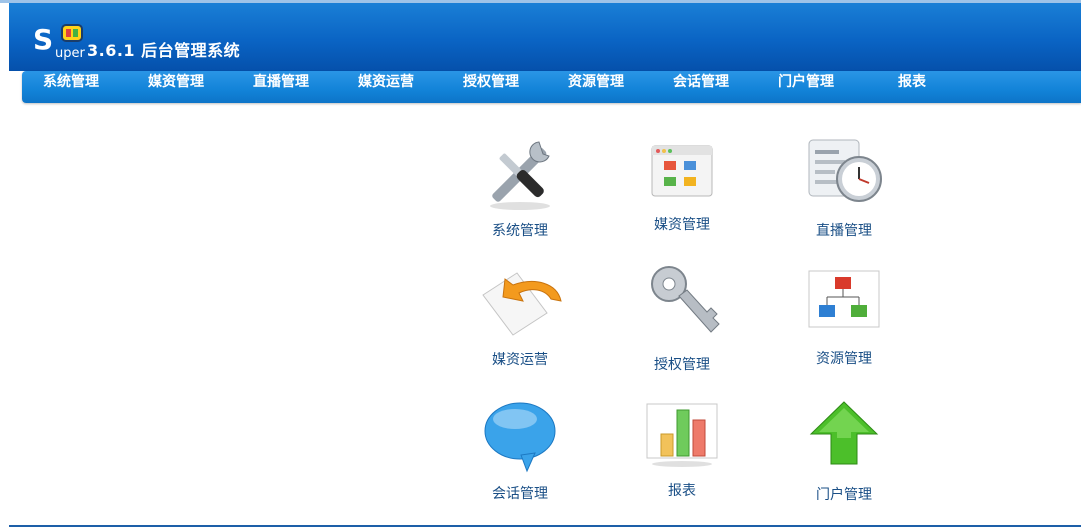 The image size is (1081, 530). What do you see at coordinates (520, 175) in the screenshot?
I see `tools-icon` at bounding box center [520, 175].